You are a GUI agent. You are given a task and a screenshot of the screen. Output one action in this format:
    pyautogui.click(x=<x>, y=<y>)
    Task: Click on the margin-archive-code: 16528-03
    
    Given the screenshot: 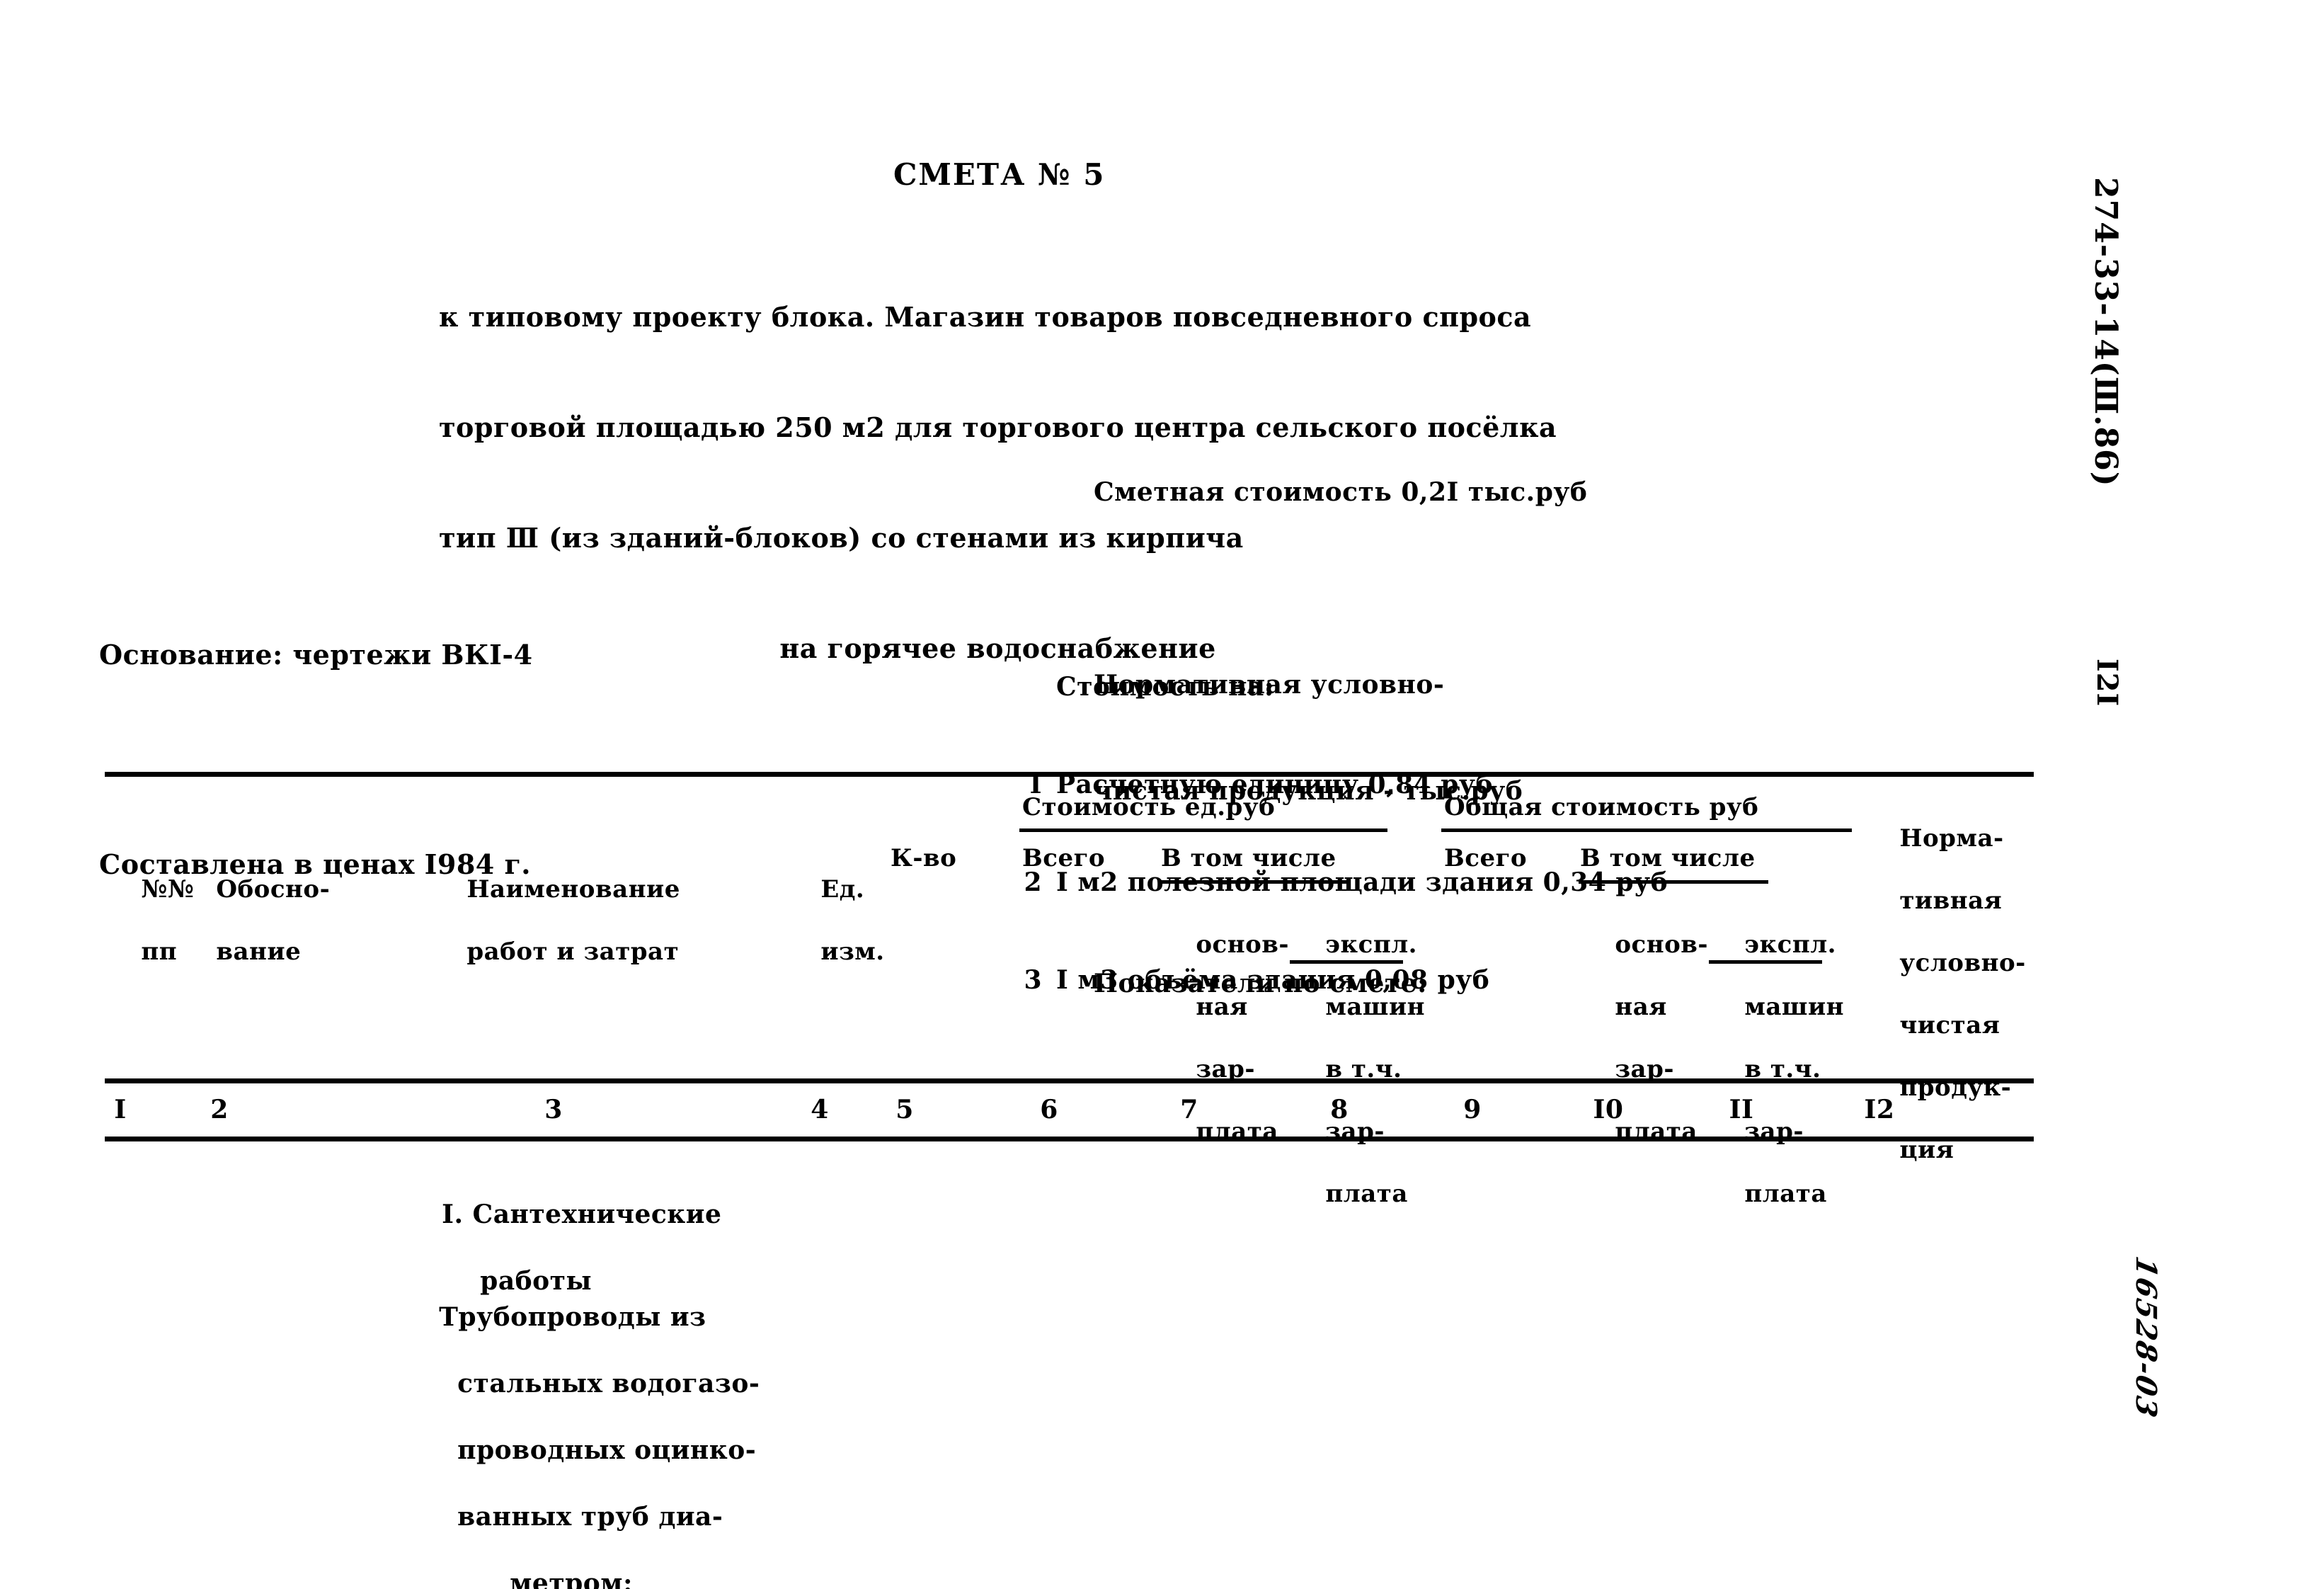 What is the action you would take?
    pyautogui.click(x=2146, y=1337)
    